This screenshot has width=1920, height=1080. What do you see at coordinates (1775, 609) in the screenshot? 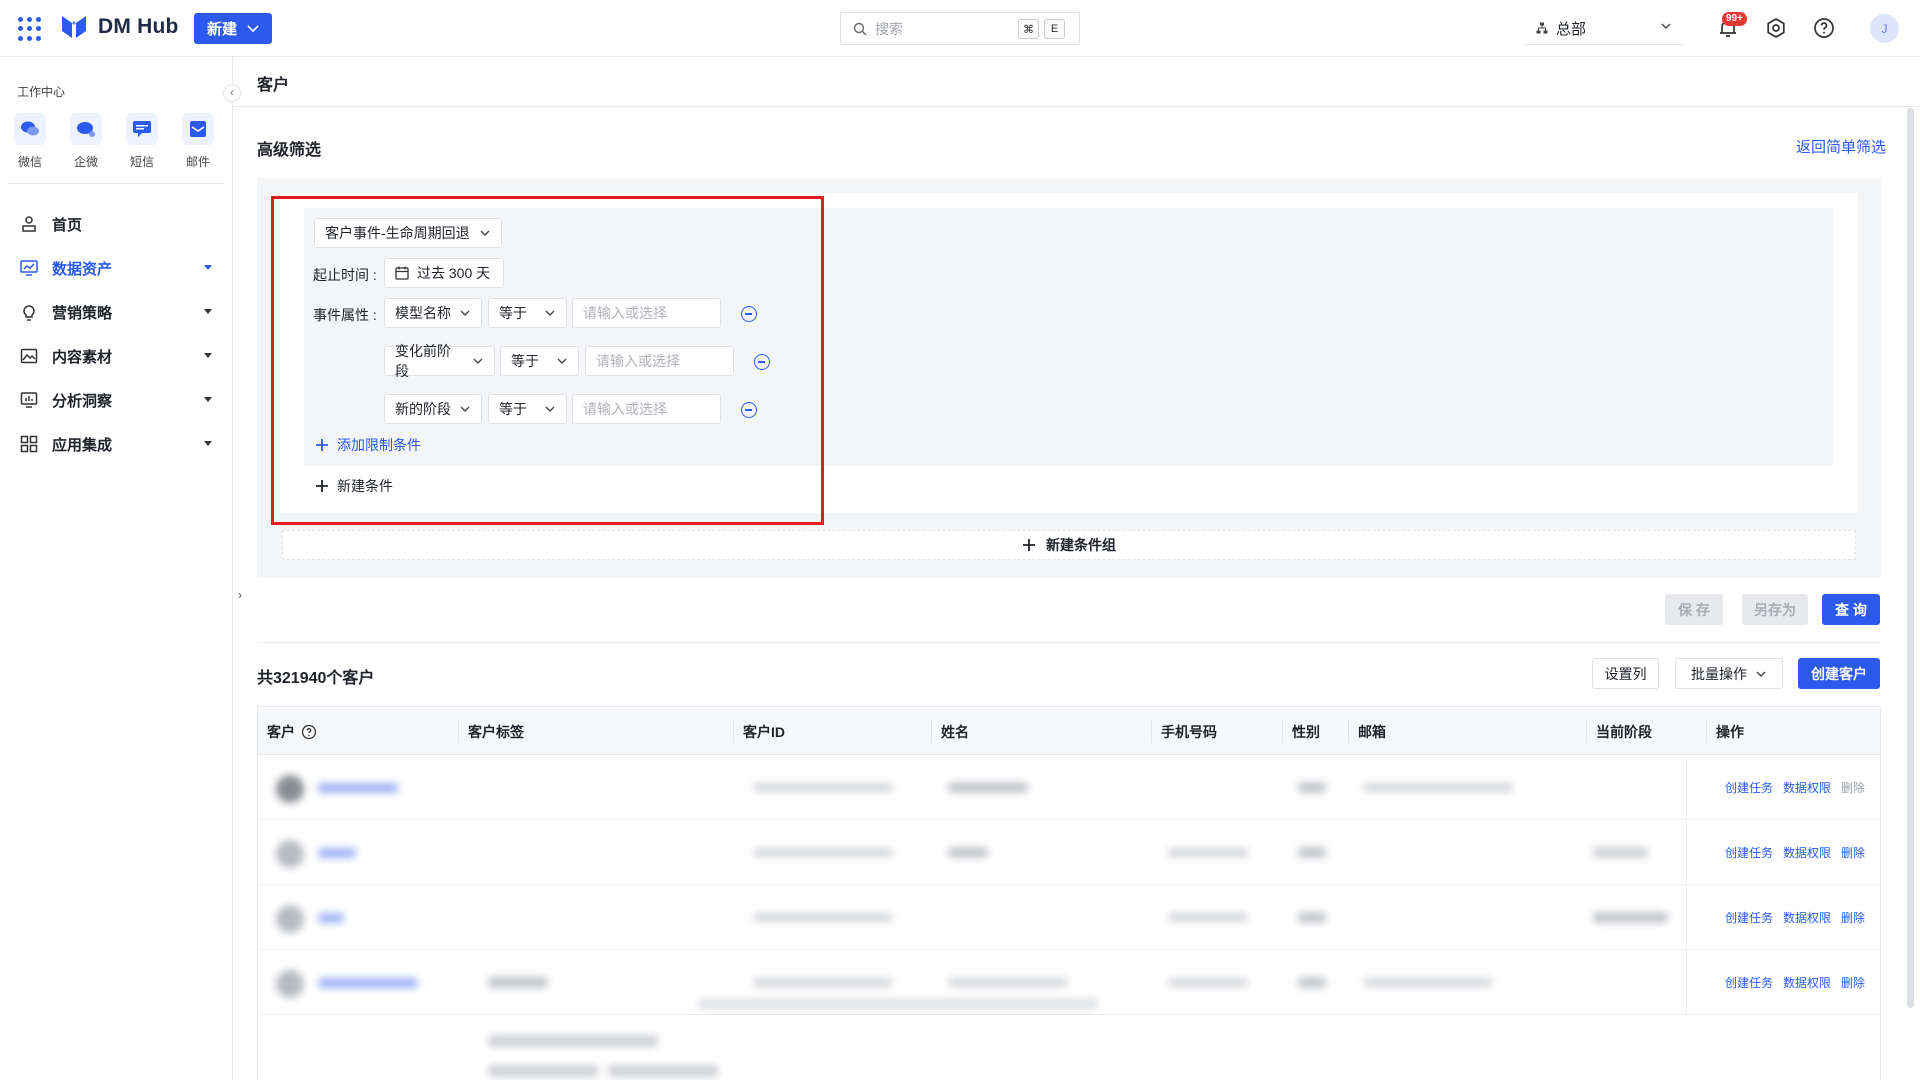
I see `save-as-button: 另存为` at bounding box center [1775, 609].